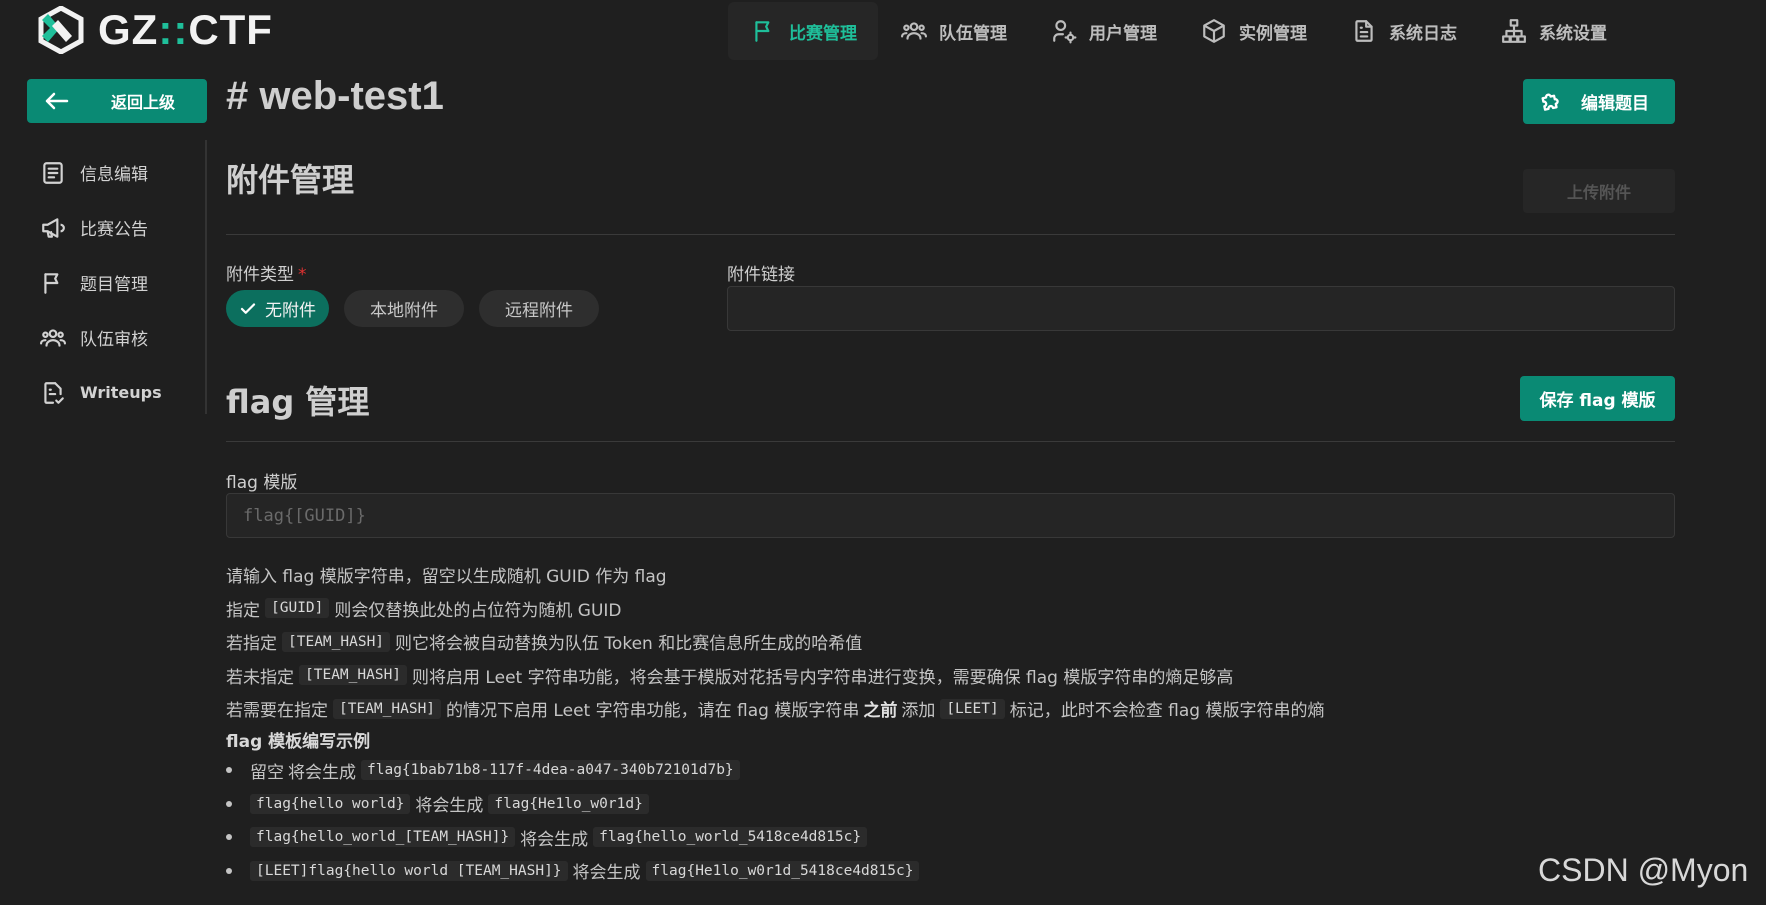 The image size is (1766, 905). What do you see at coordinates (1615, 104) in the screenshot?
I see `edit-challenge-label: 编辑题目` at bounding box center [1615, 104].